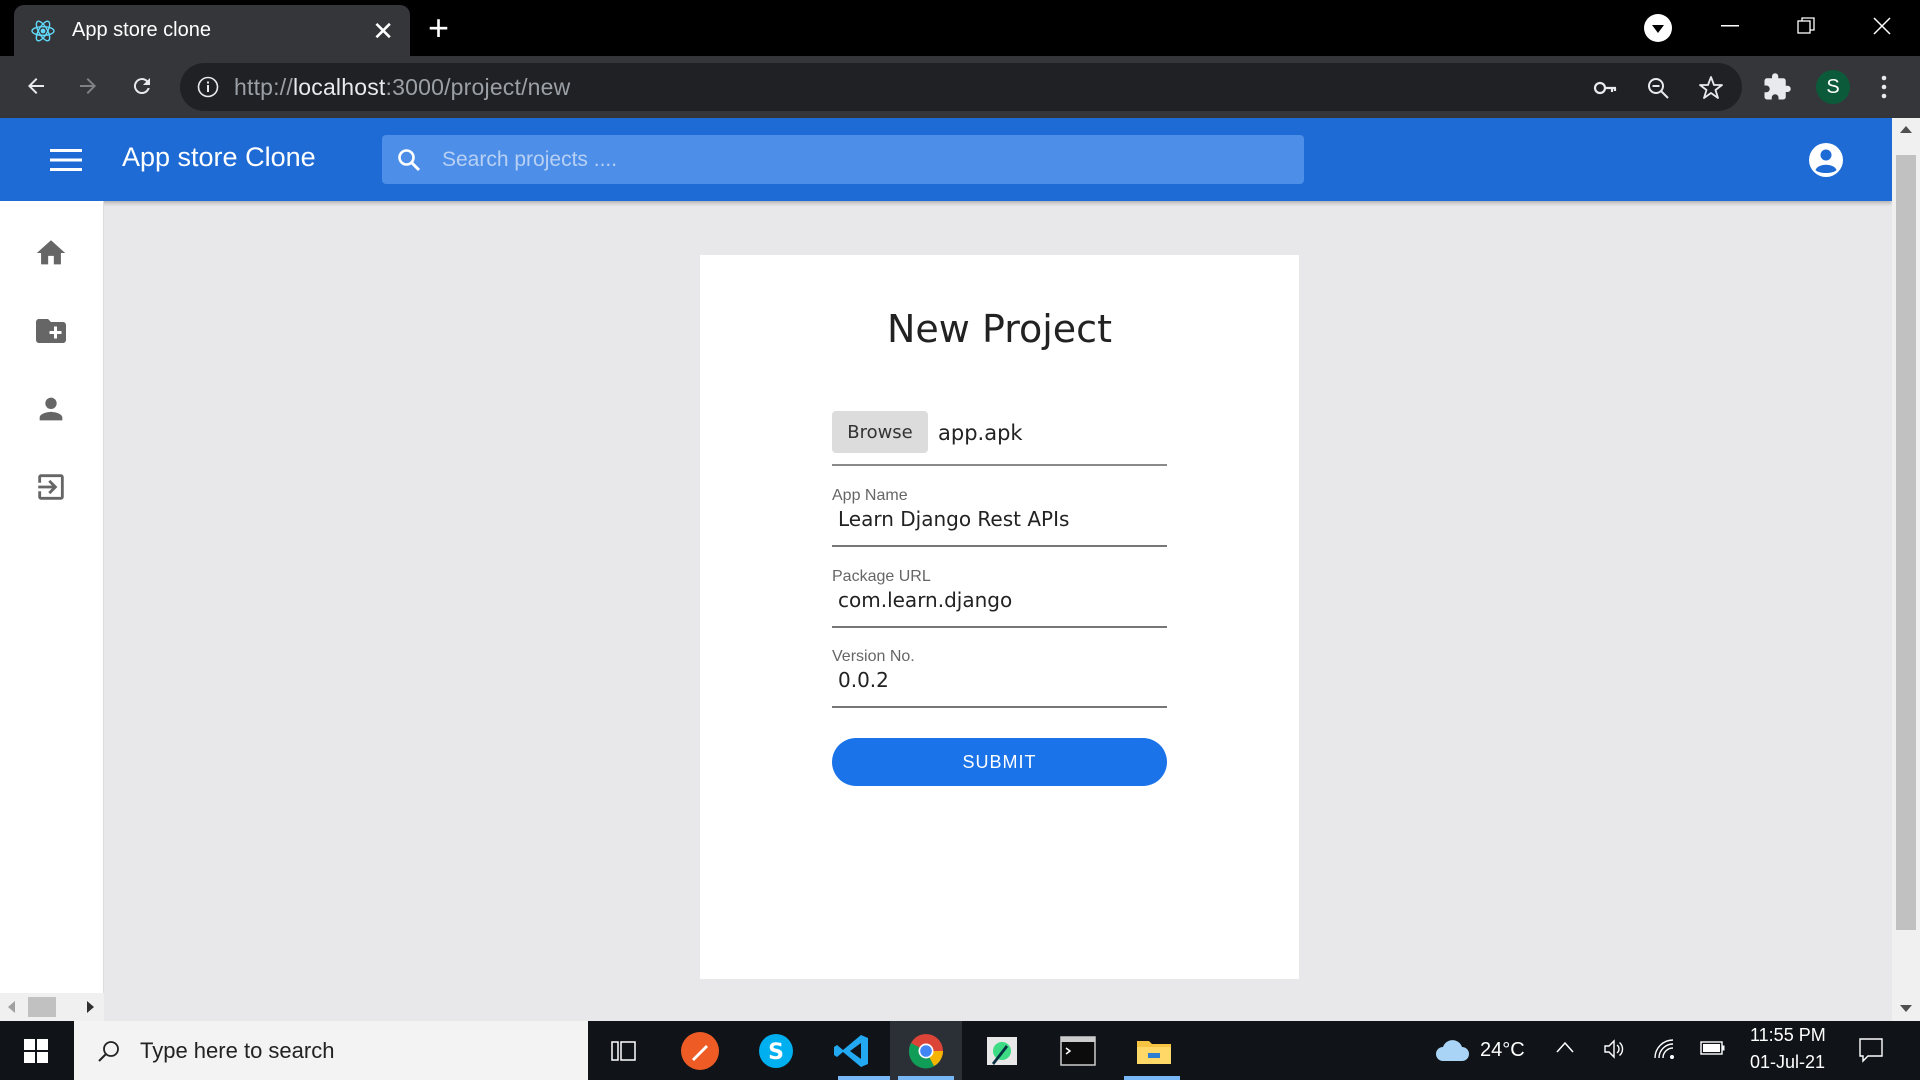 The width and height of the screenshot is (1920, 1080). What do you see at coordinates (852, 159) in the screenshot?
I see `search-input` at bounding box center [852, 159].